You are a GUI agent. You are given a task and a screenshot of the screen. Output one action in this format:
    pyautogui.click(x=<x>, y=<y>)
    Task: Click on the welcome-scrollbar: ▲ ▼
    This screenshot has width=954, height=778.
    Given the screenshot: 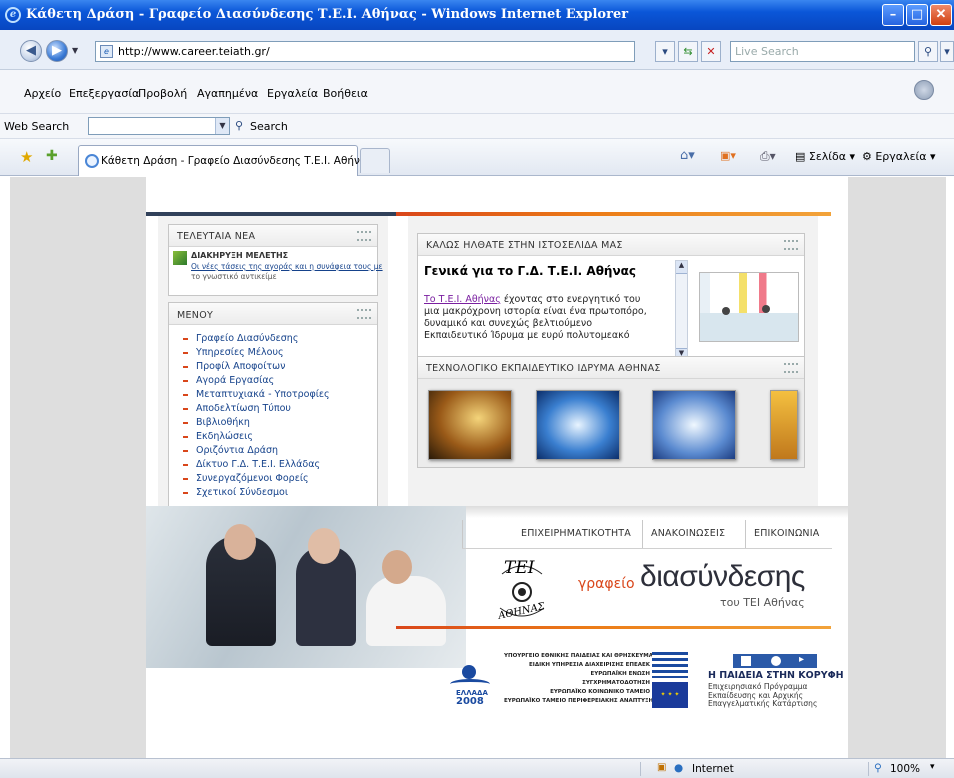 What is the action you would take?
    pyautogui.click(x=681, y=311)
    